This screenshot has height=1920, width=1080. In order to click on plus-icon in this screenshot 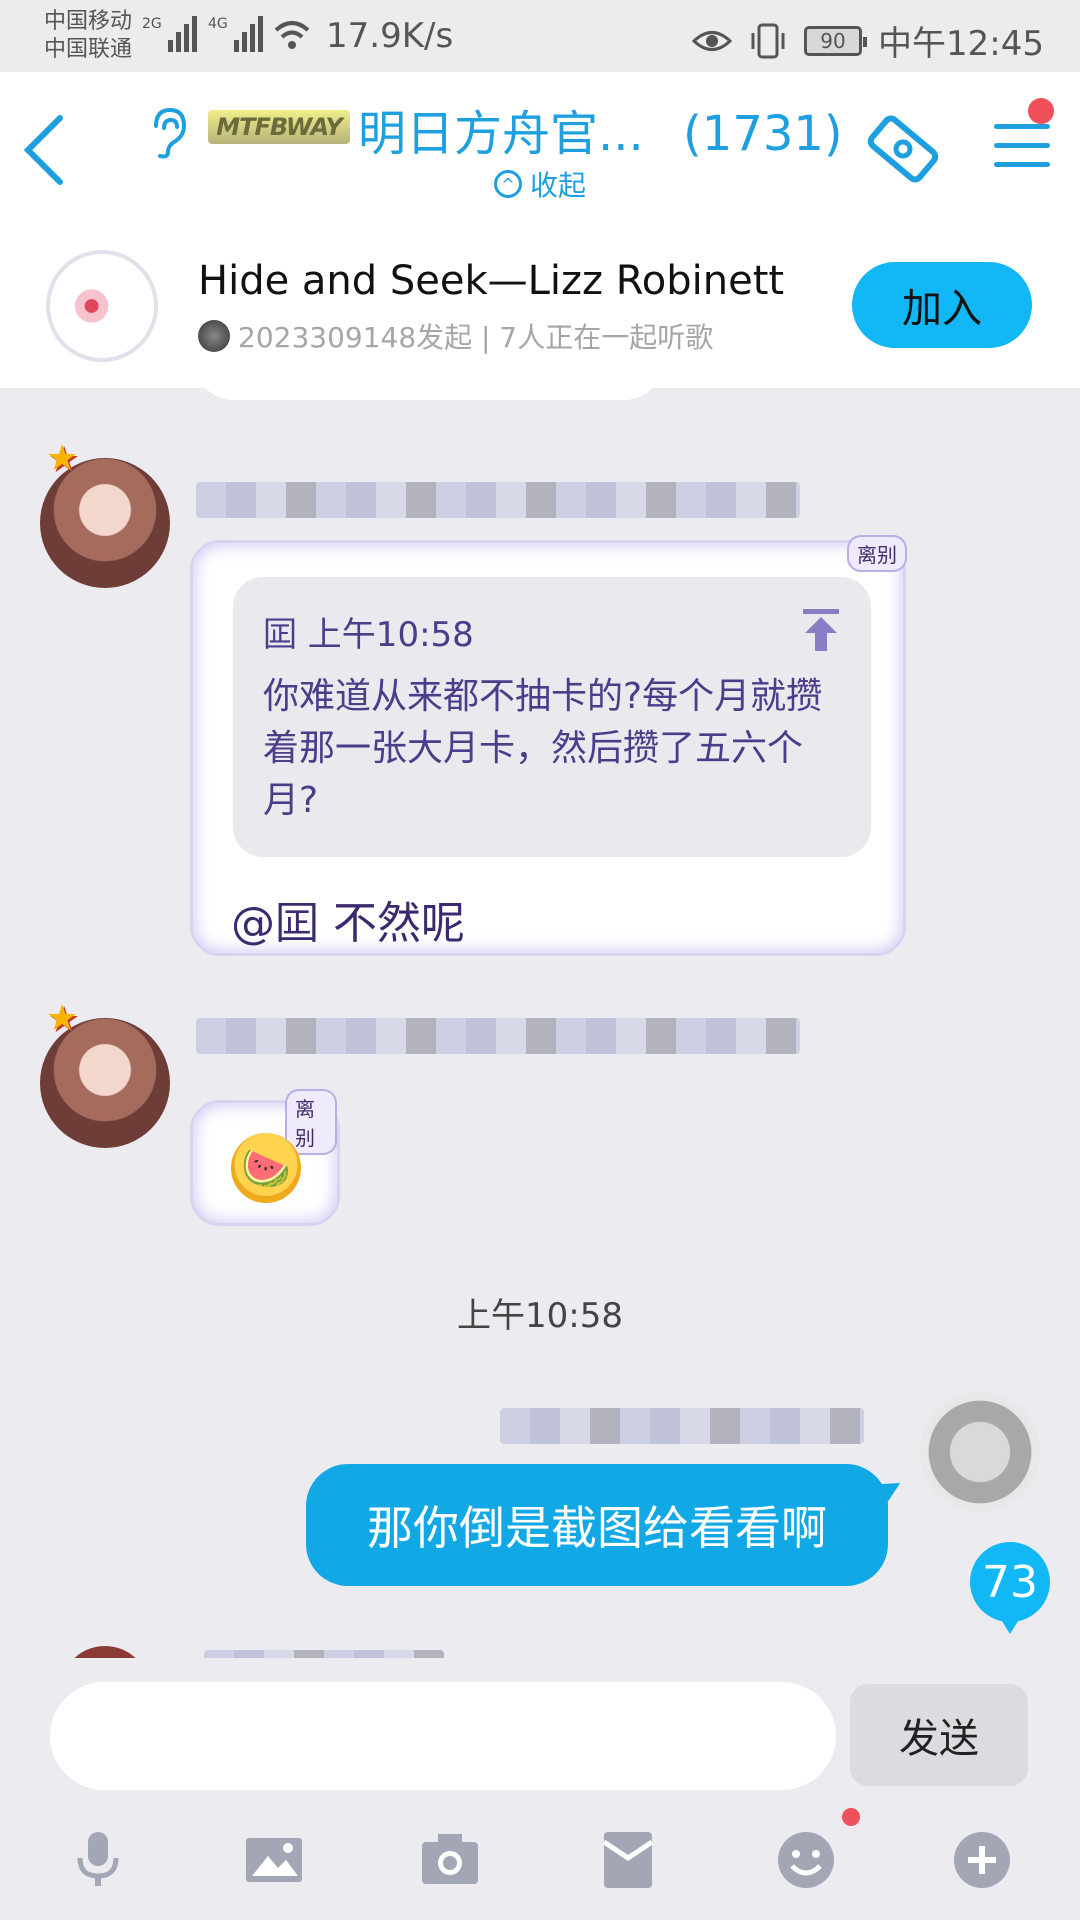, I will do `click(982, 1860)`.